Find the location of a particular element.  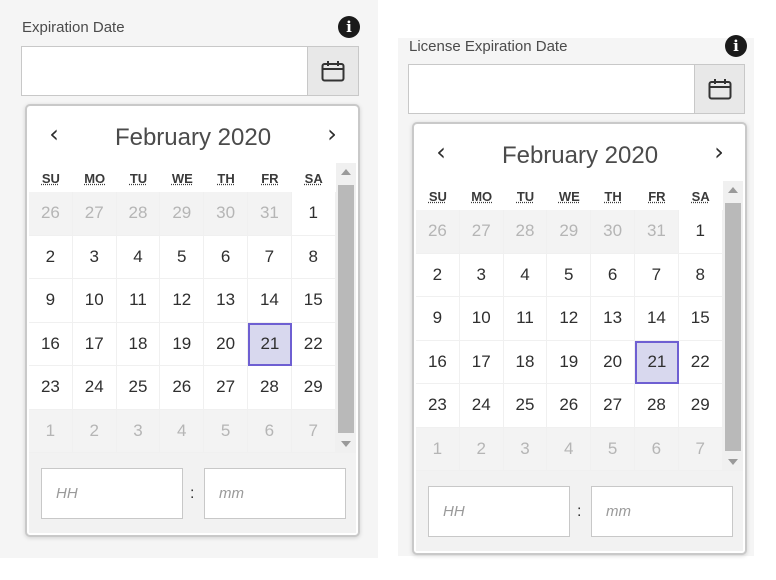

weekday-header: SU is located at coordinates (50, 178).